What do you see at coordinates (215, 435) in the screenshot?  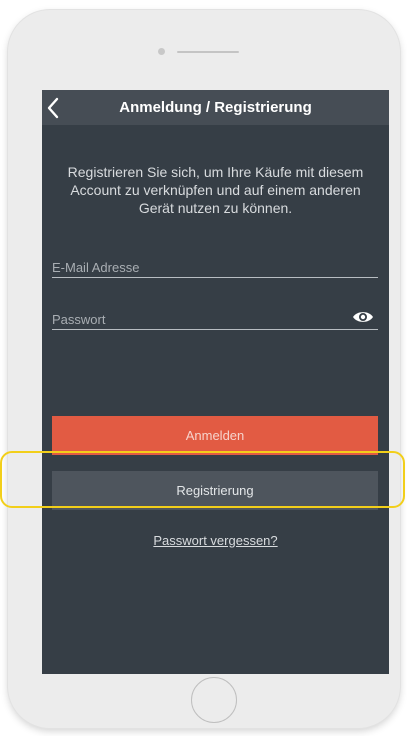 I see `login-button: Anmelden` at bounding box center [215, 435].